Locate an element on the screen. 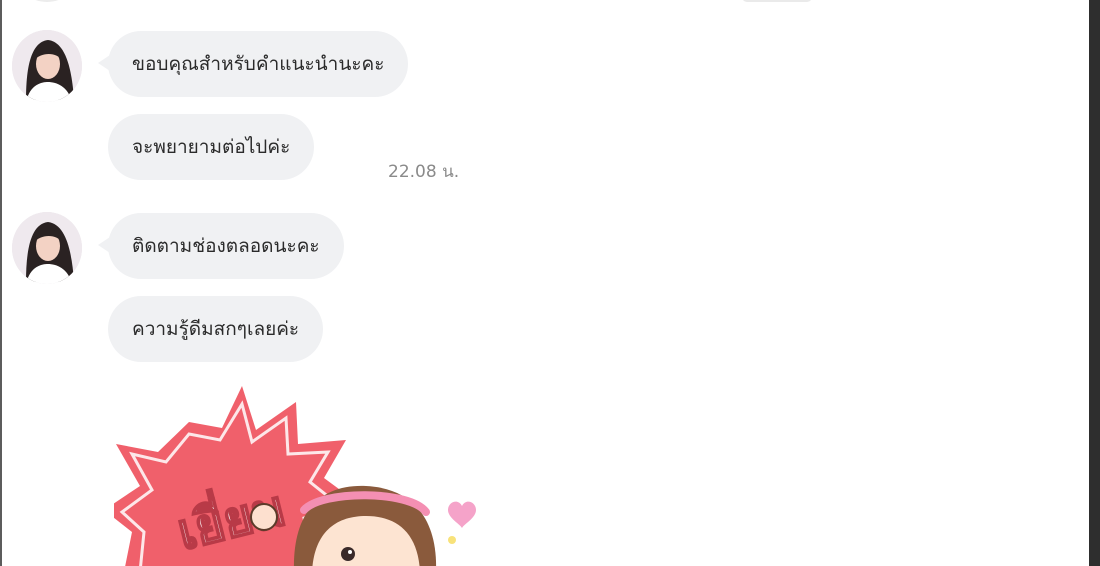  message-bubble: ติดตามช่องตลอดนะคะ is located at coordinates (221, 246).